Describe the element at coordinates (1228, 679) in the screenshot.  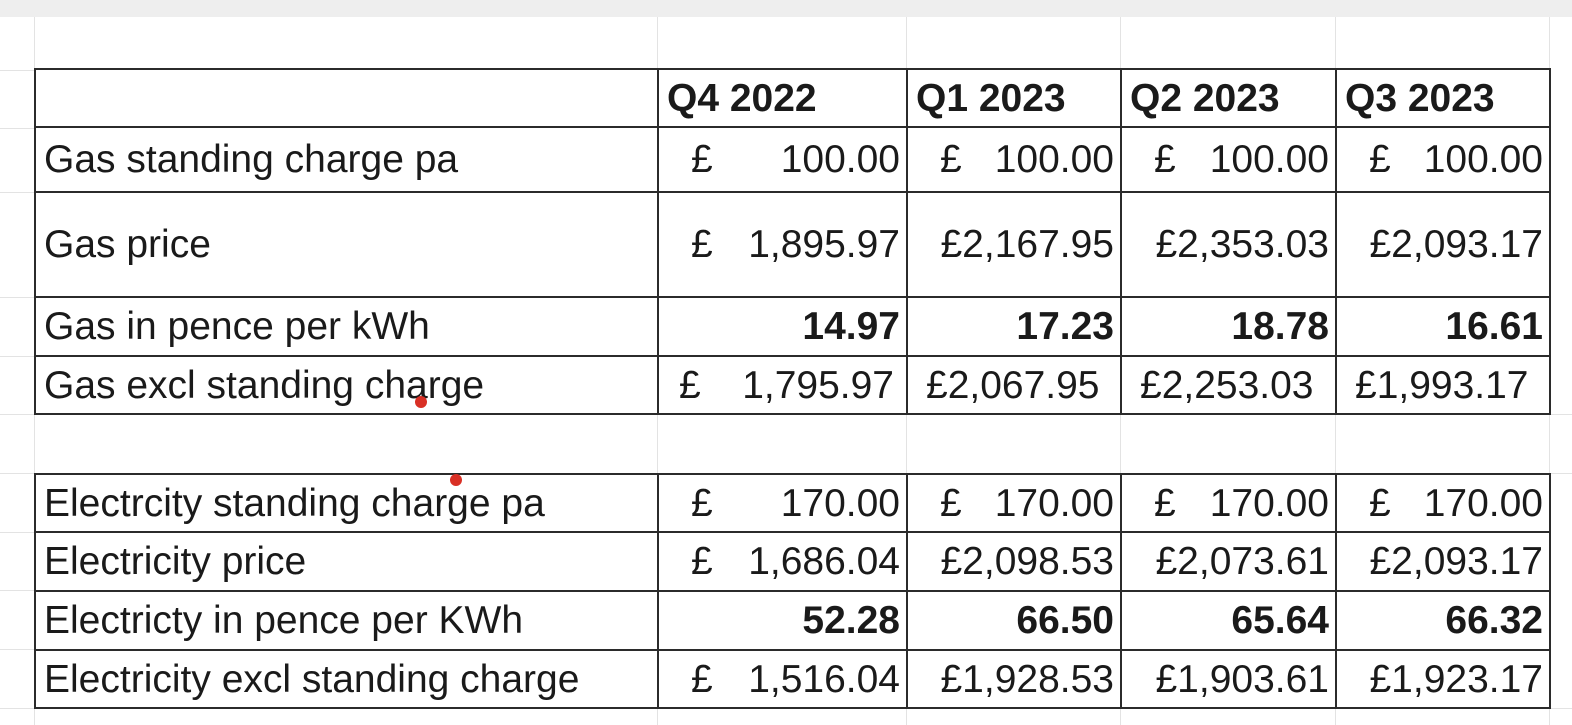
I see `electricity-value-cell: £1,903.61` at that location.